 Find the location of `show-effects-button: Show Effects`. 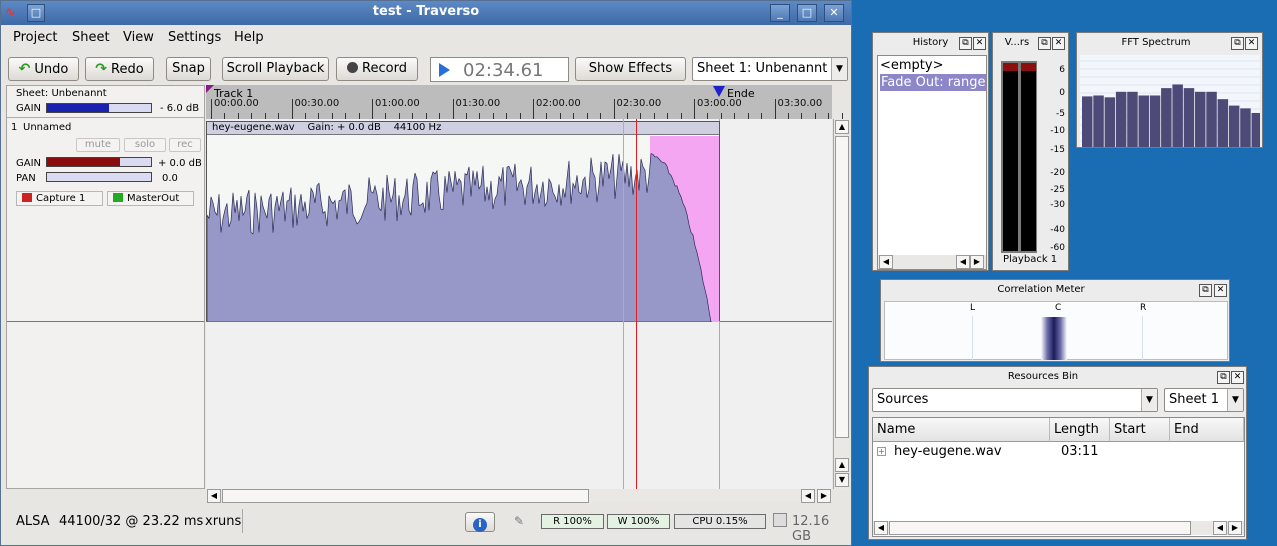

show-effects-button: Show Effects is located at coordinates (630, 69).